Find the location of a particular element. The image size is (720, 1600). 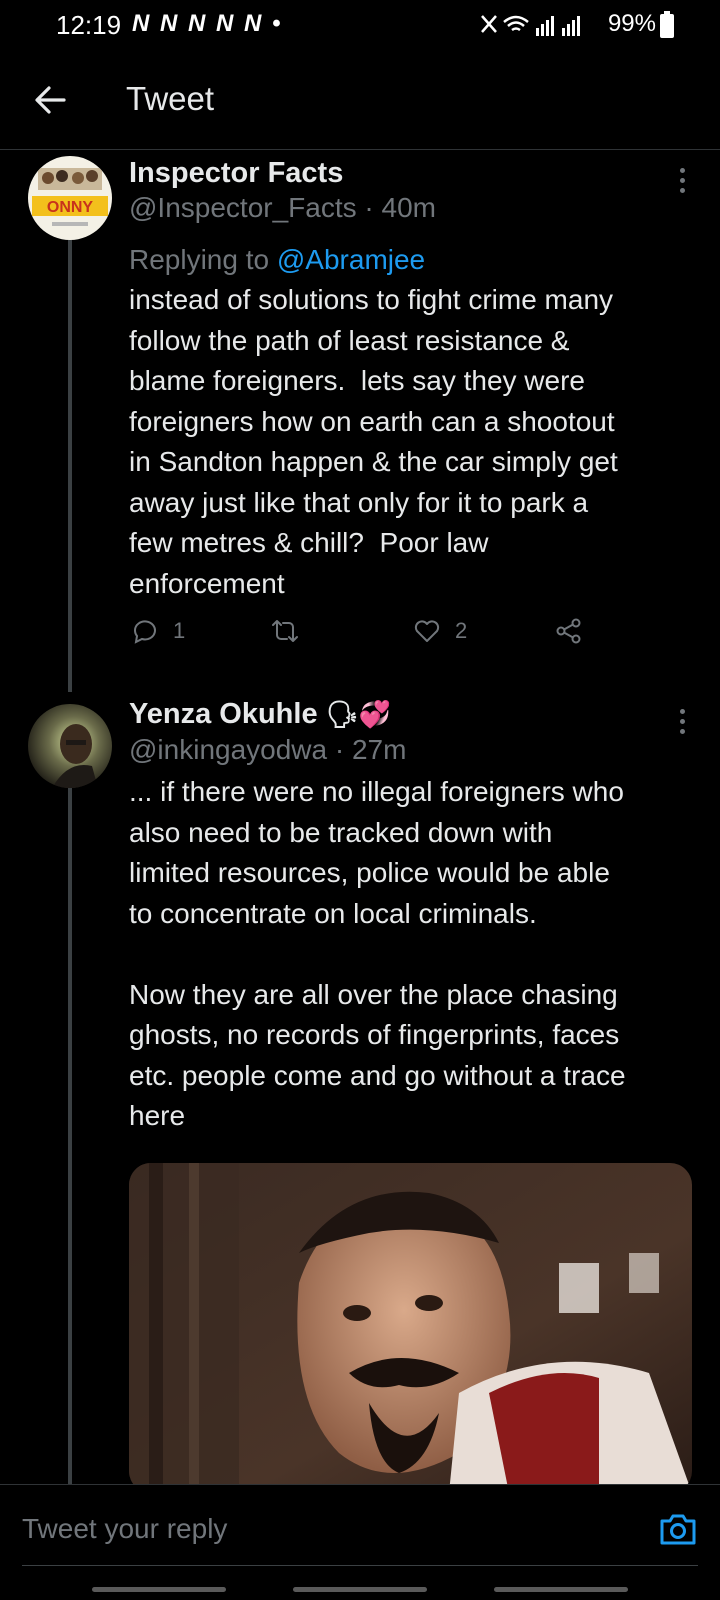

author-name-row: Yenza Okuhle 🗣💞 is located at coordinates (260, 714).